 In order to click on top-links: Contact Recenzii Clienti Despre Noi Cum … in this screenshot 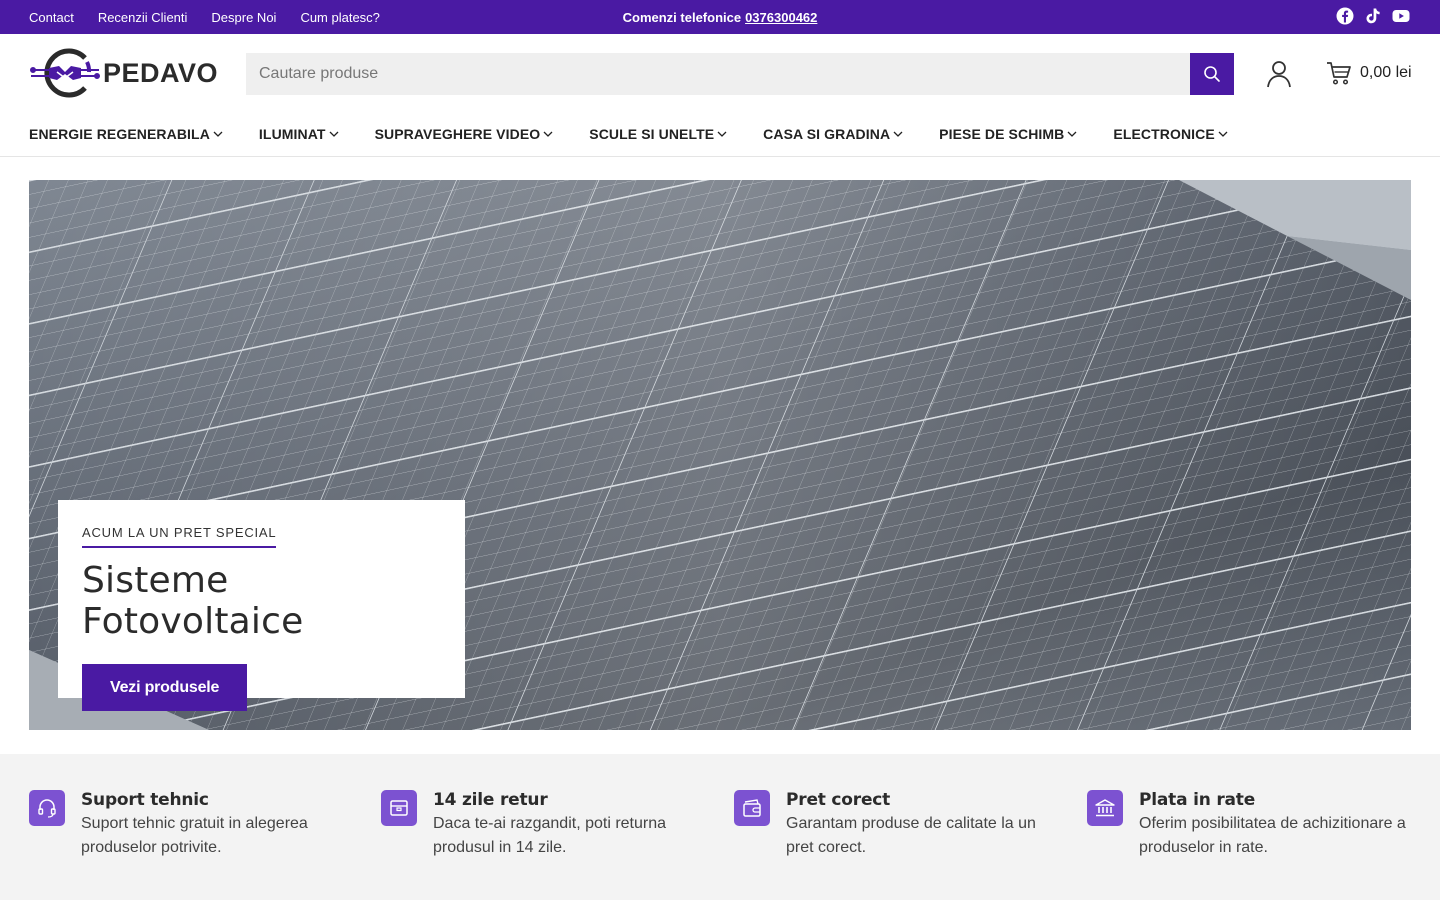, I will do `click(204, 17)`.